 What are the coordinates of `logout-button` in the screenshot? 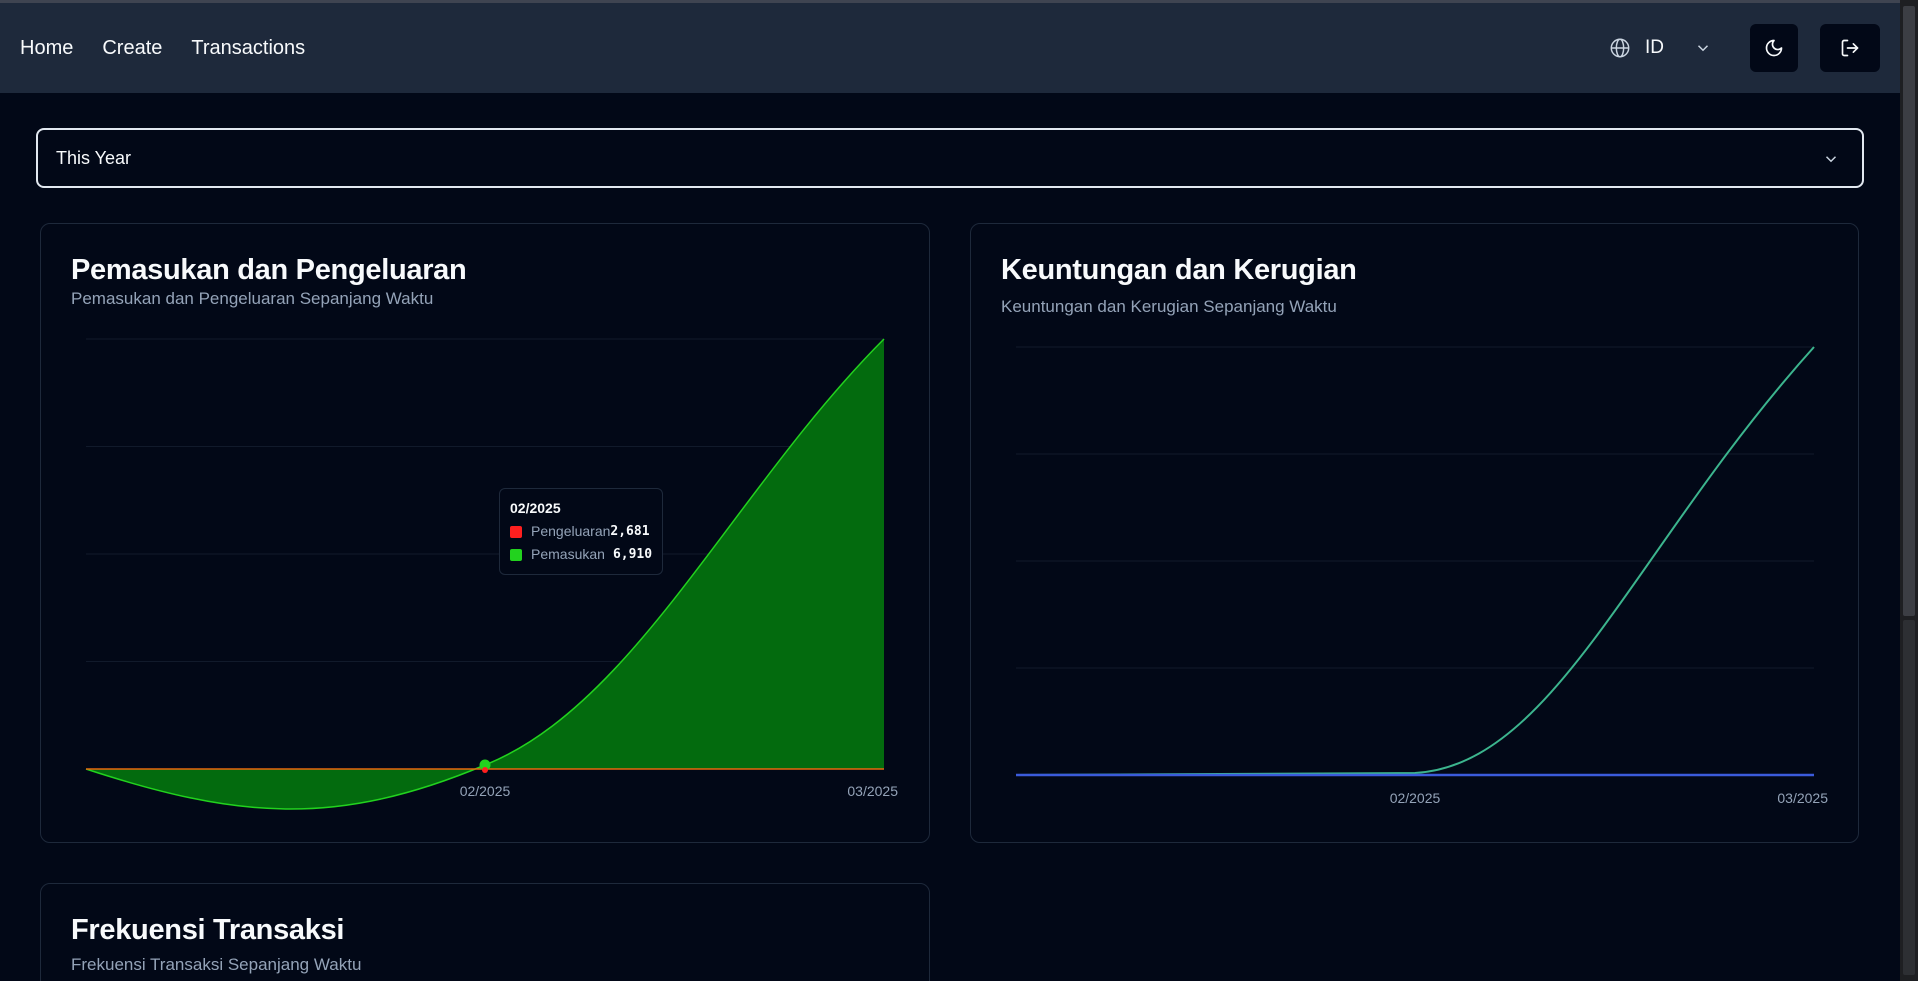 It's located at (1850, 48).